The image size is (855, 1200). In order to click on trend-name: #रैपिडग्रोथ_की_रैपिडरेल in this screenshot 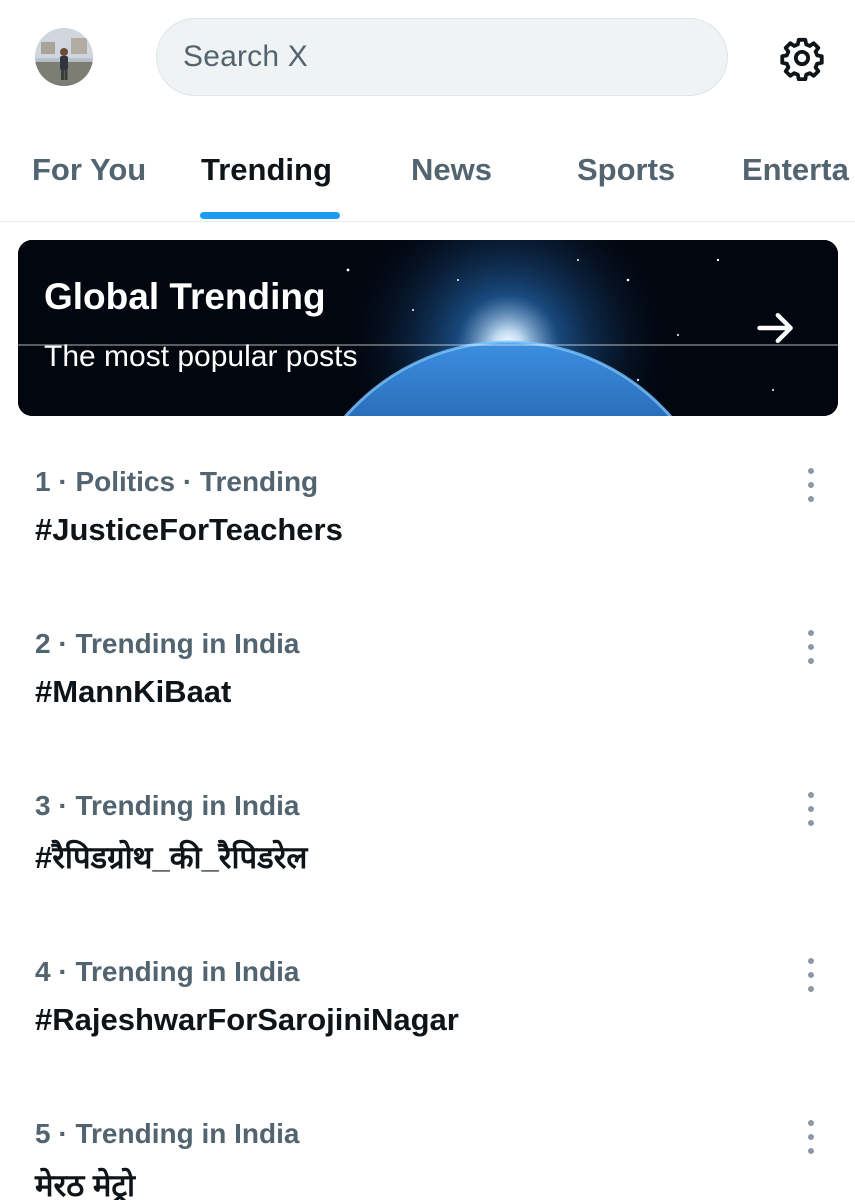, I will do `click(171, 857)`.